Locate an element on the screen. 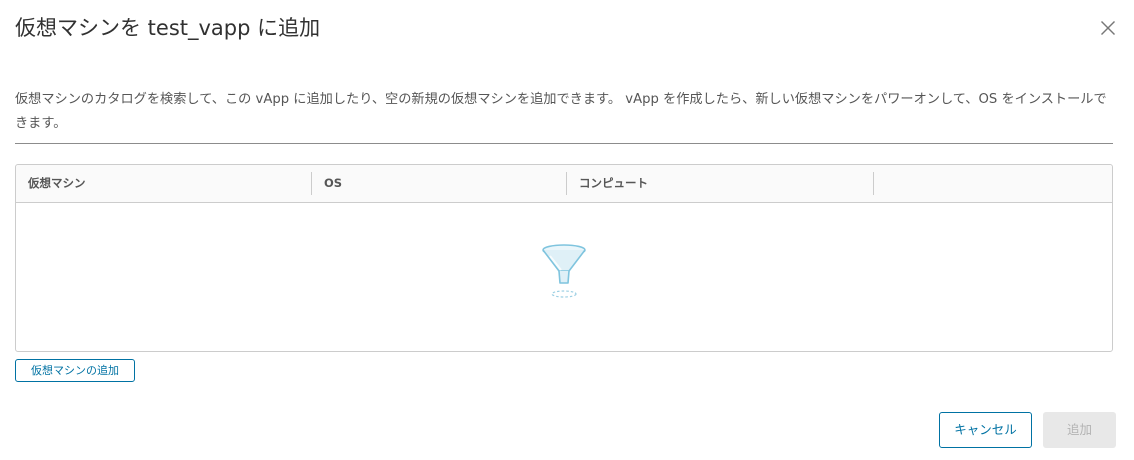 This screenshot has height=460, width=1134. grid-header: 仮想マシン OS コンピュート is located at coordinates (564, 184).